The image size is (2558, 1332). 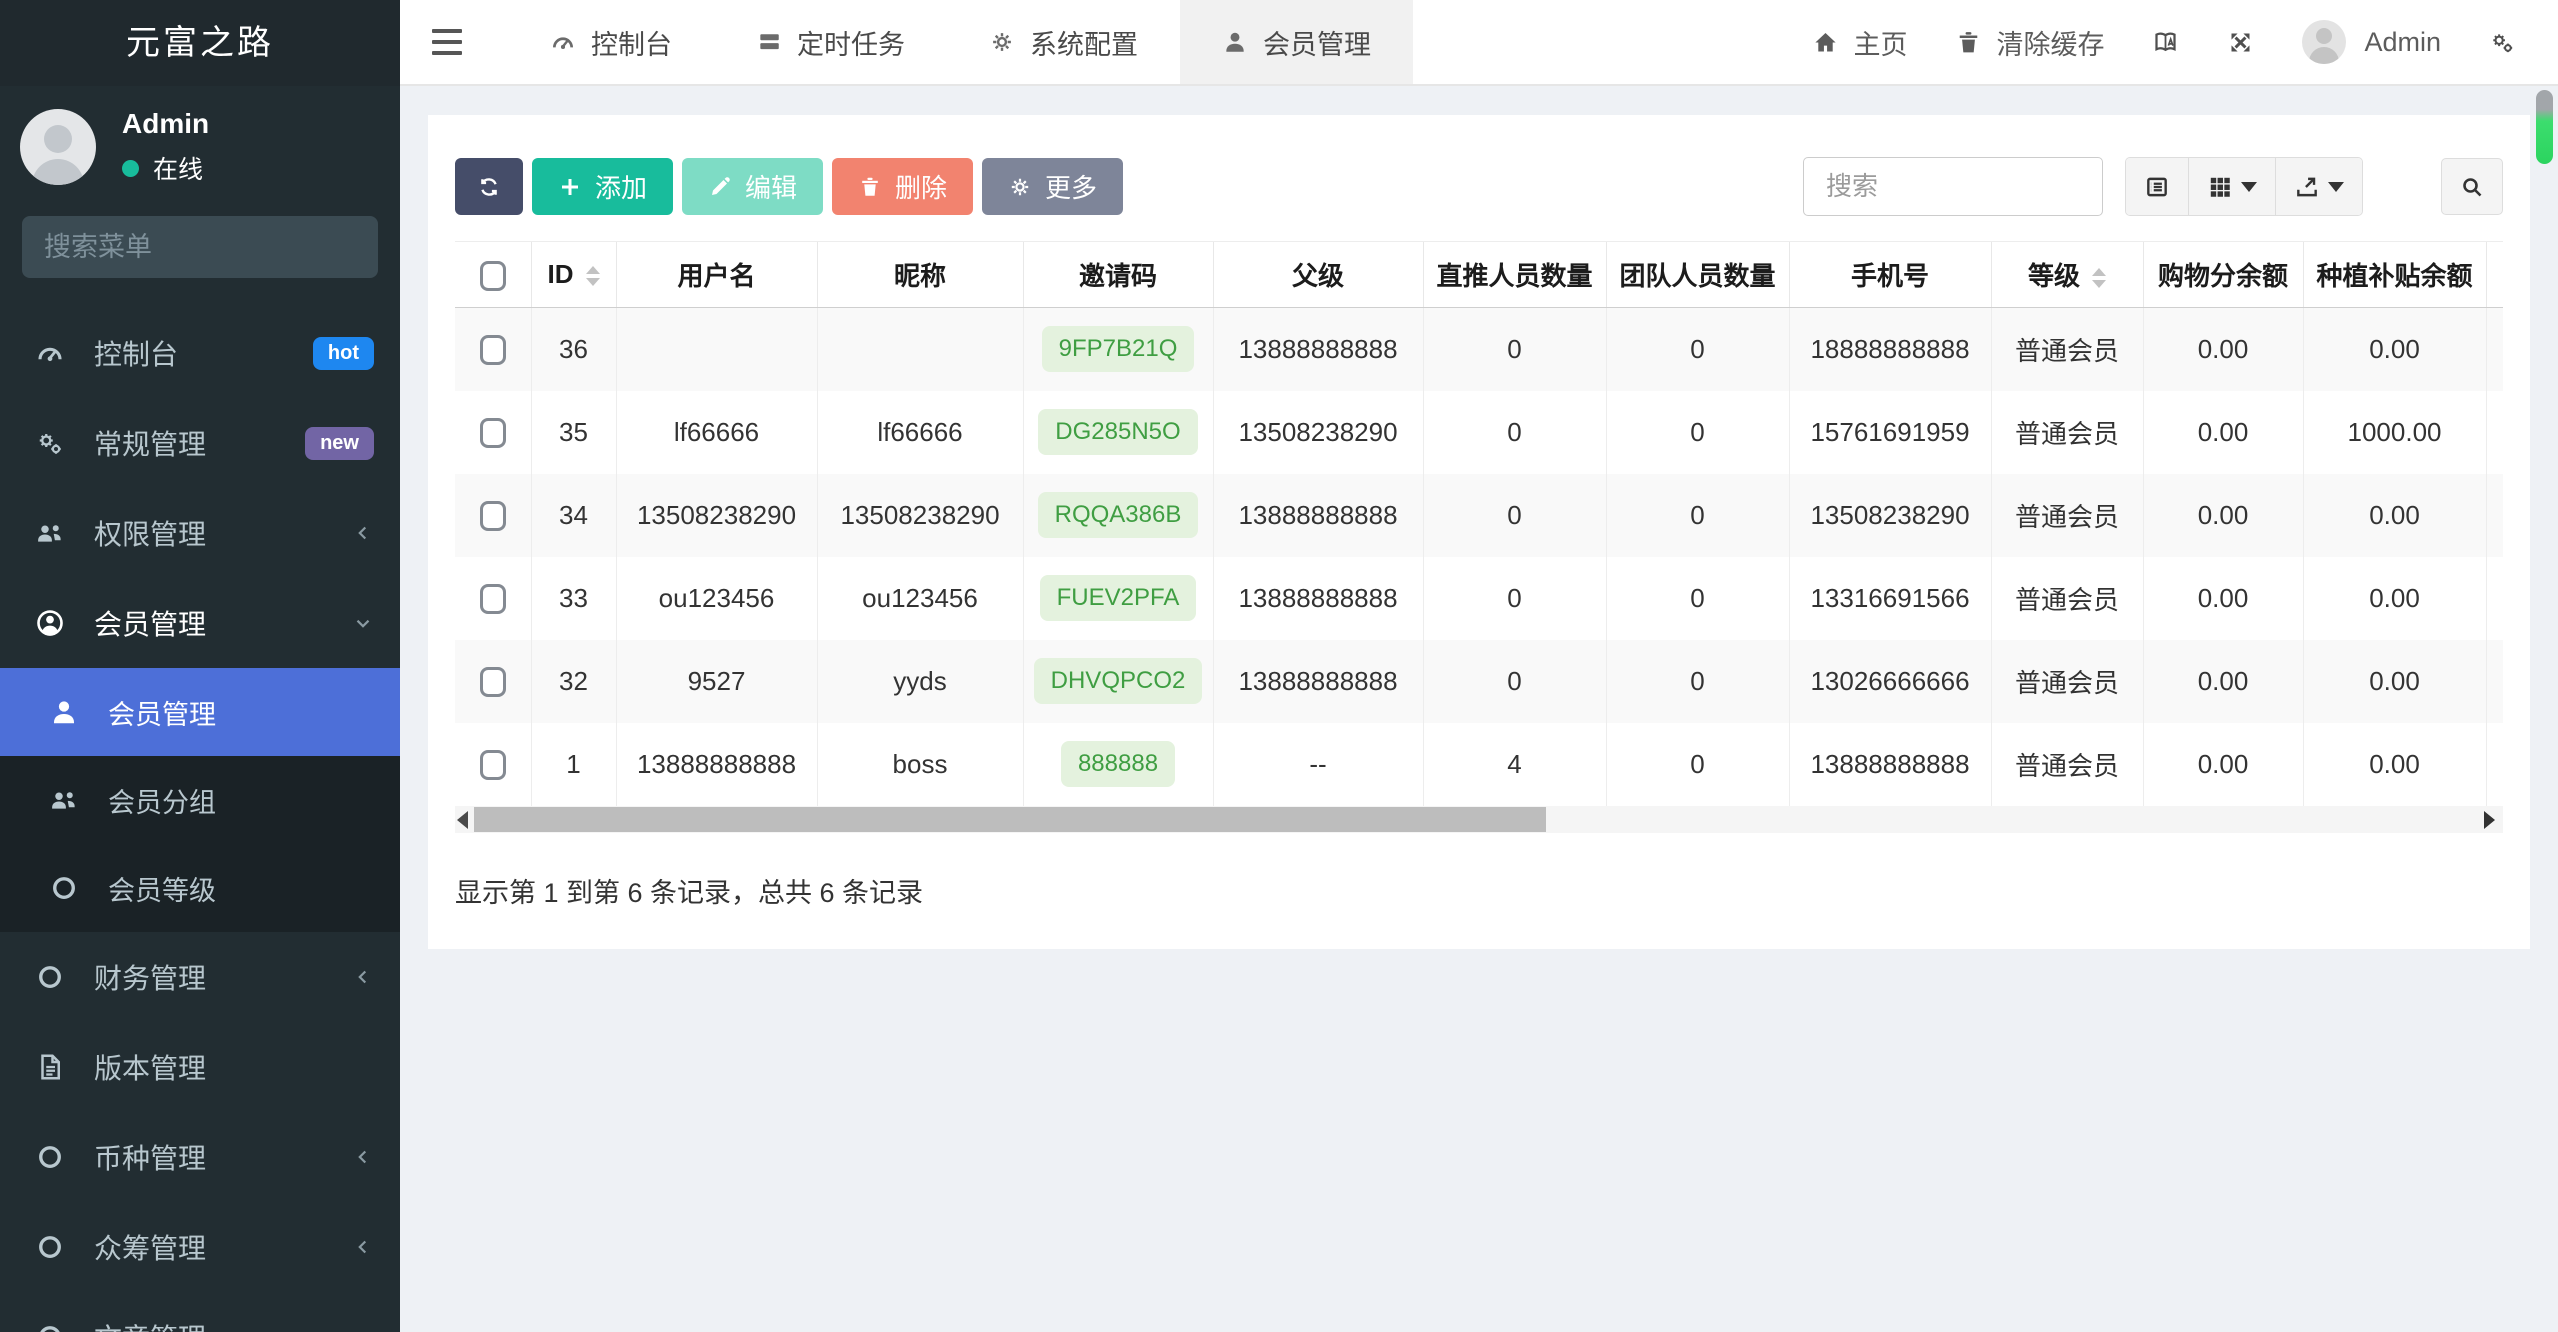 I want to click on chevron-left-icon, so click(x=363, y=1157).